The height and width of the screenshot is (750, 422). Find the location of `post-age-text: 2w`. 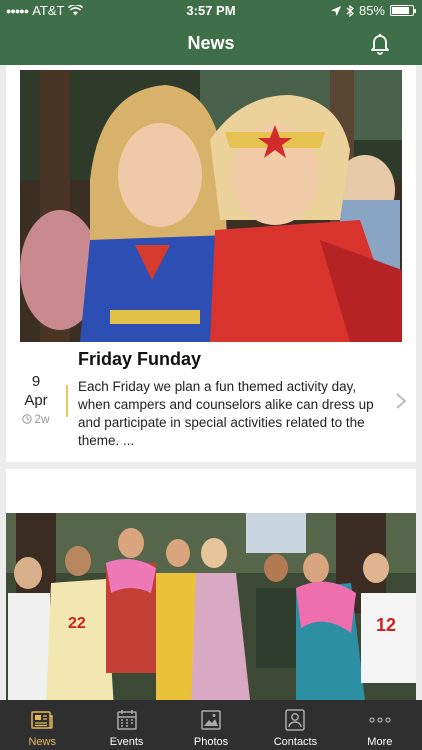

post-age-text: 2w is located at coordinates (42, 419).